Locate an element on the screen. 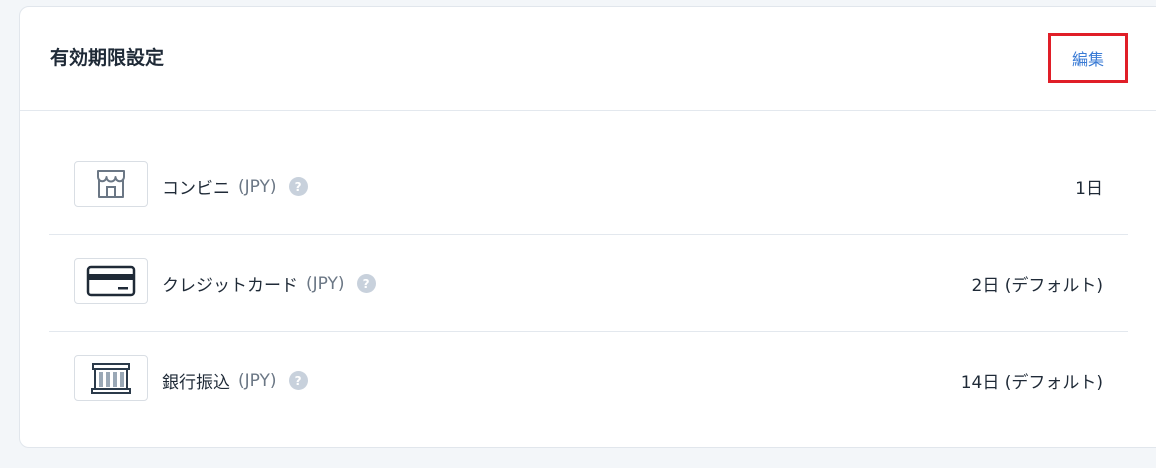 The width and height of the screenshot is (1156, 468). method-name: コンビニ is located at coordinates (196, 189).